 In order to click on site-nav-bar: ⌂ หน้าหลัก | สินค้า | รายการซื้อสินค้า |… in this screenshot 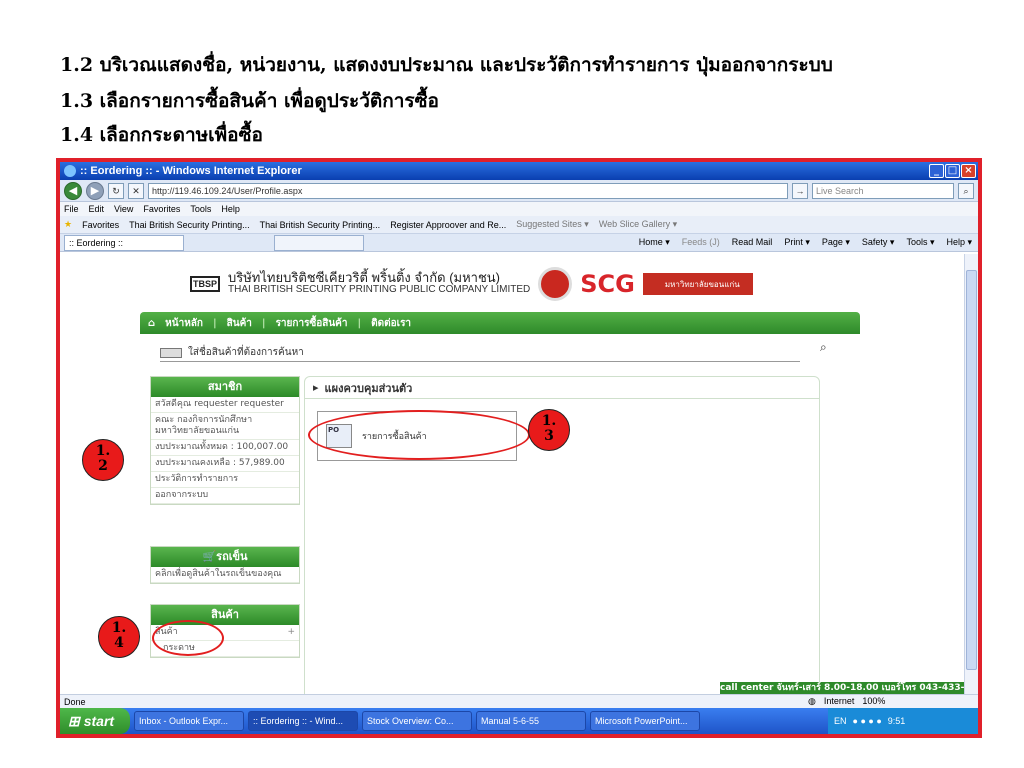, I will do `click(500, 323)`.